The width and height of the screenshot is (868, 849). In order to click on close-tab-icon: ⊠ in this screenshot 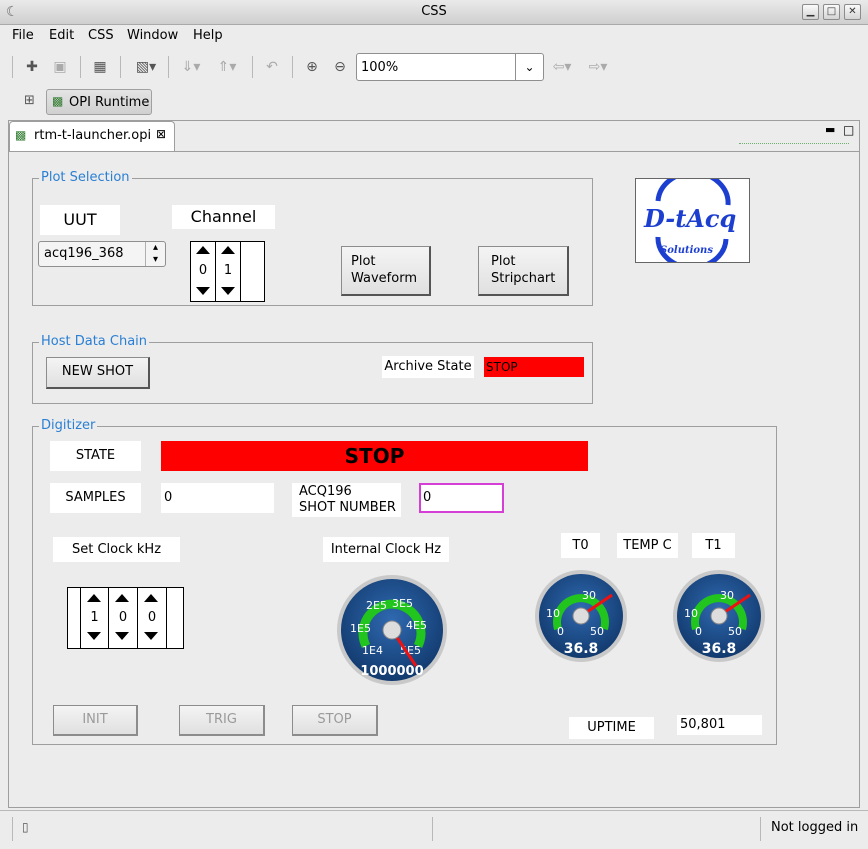, I will do `click(161, 134)`.